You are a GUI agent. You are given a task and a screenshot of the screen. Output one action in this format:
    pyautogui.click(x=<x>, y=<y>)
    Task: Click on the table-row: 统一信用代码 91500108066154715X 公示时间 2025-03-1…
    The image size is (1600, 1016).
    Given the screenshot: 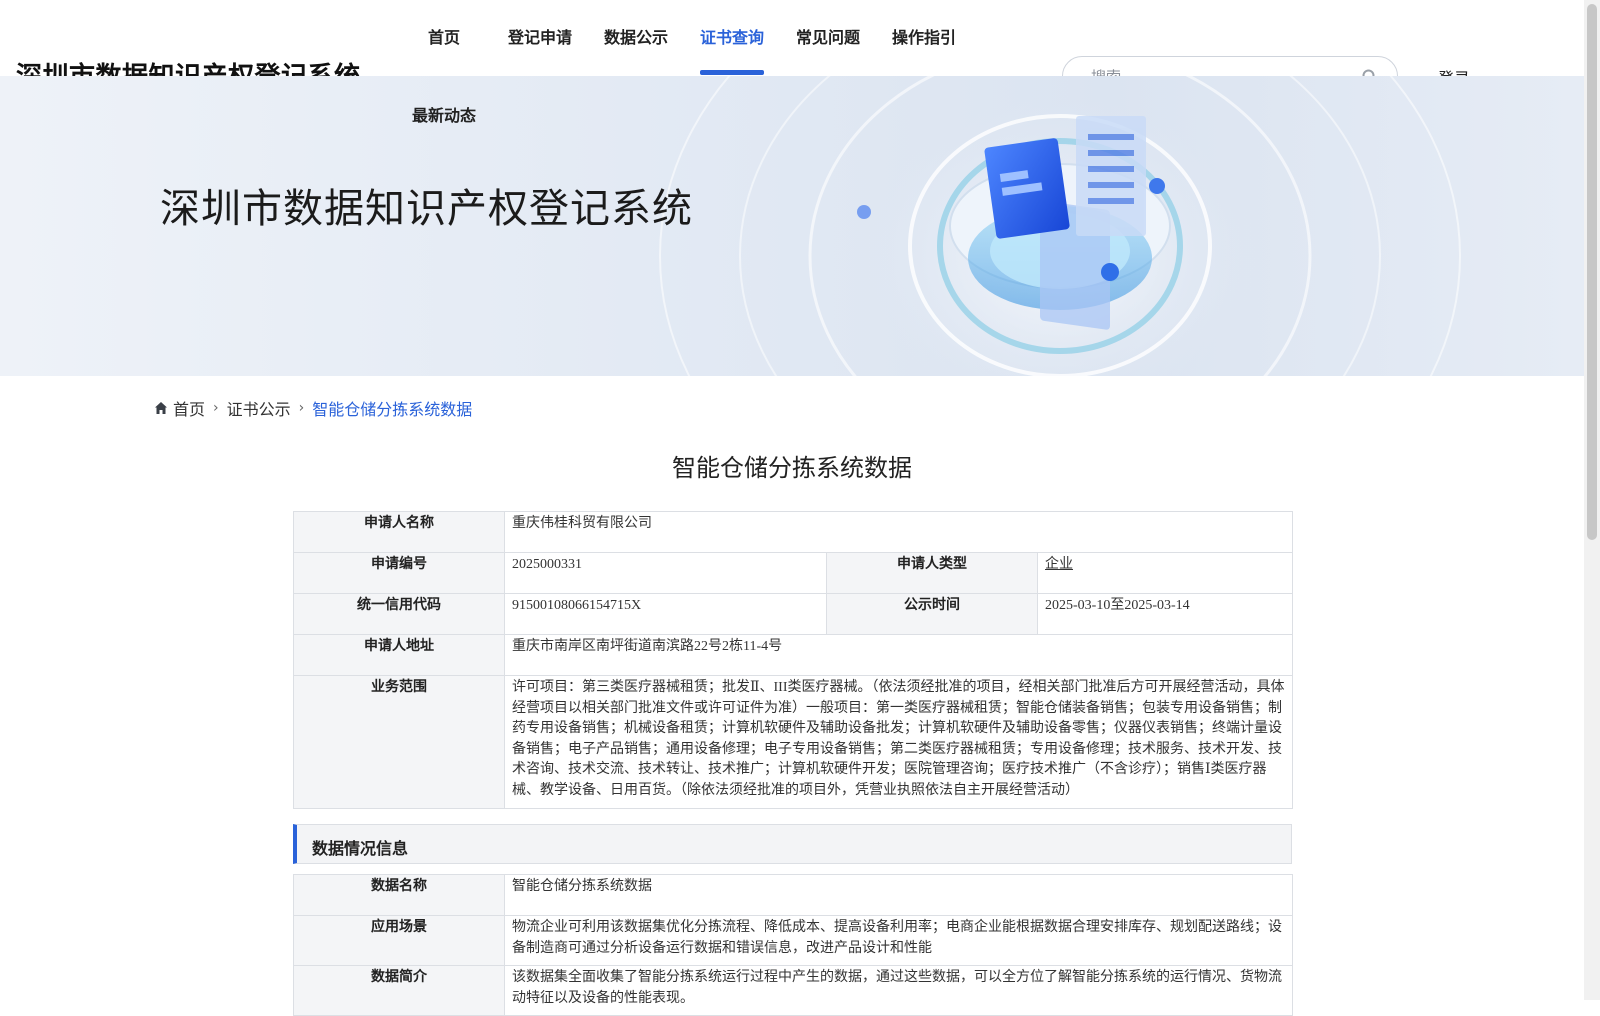 What is the action you would take?
    pyautogui.click(x=793, y=614)
    